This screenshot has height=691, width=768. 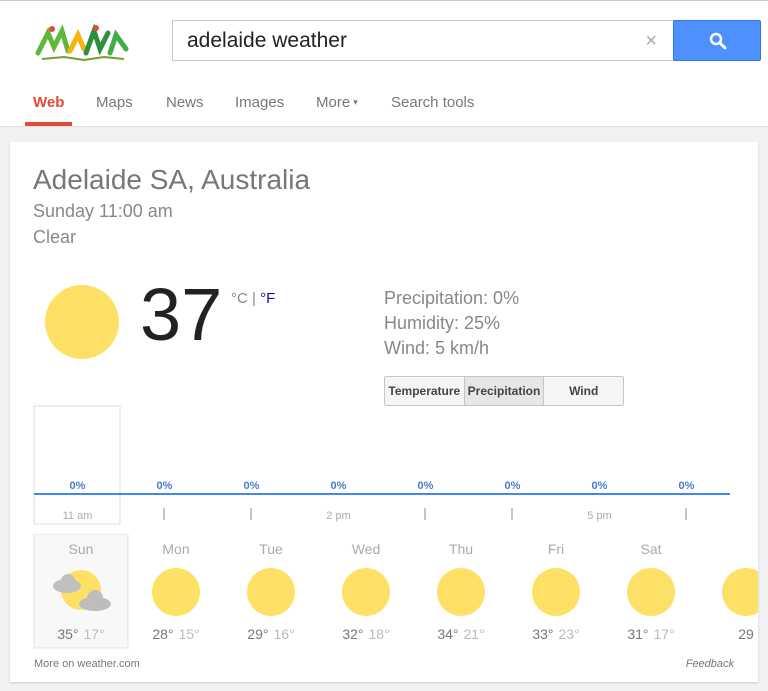 I want to click on chevron-down-icon: ▾, so click(x=355, y=102).